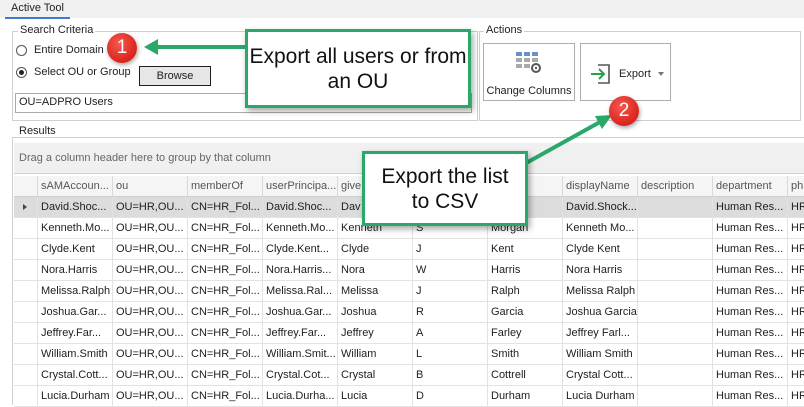 The height and width of the screenshot is (407, 804). What do you see at coordinates (37, 9) in the screenshot?
I see `tab-active-tool: Active Tool` at bounding box center [37, 9].